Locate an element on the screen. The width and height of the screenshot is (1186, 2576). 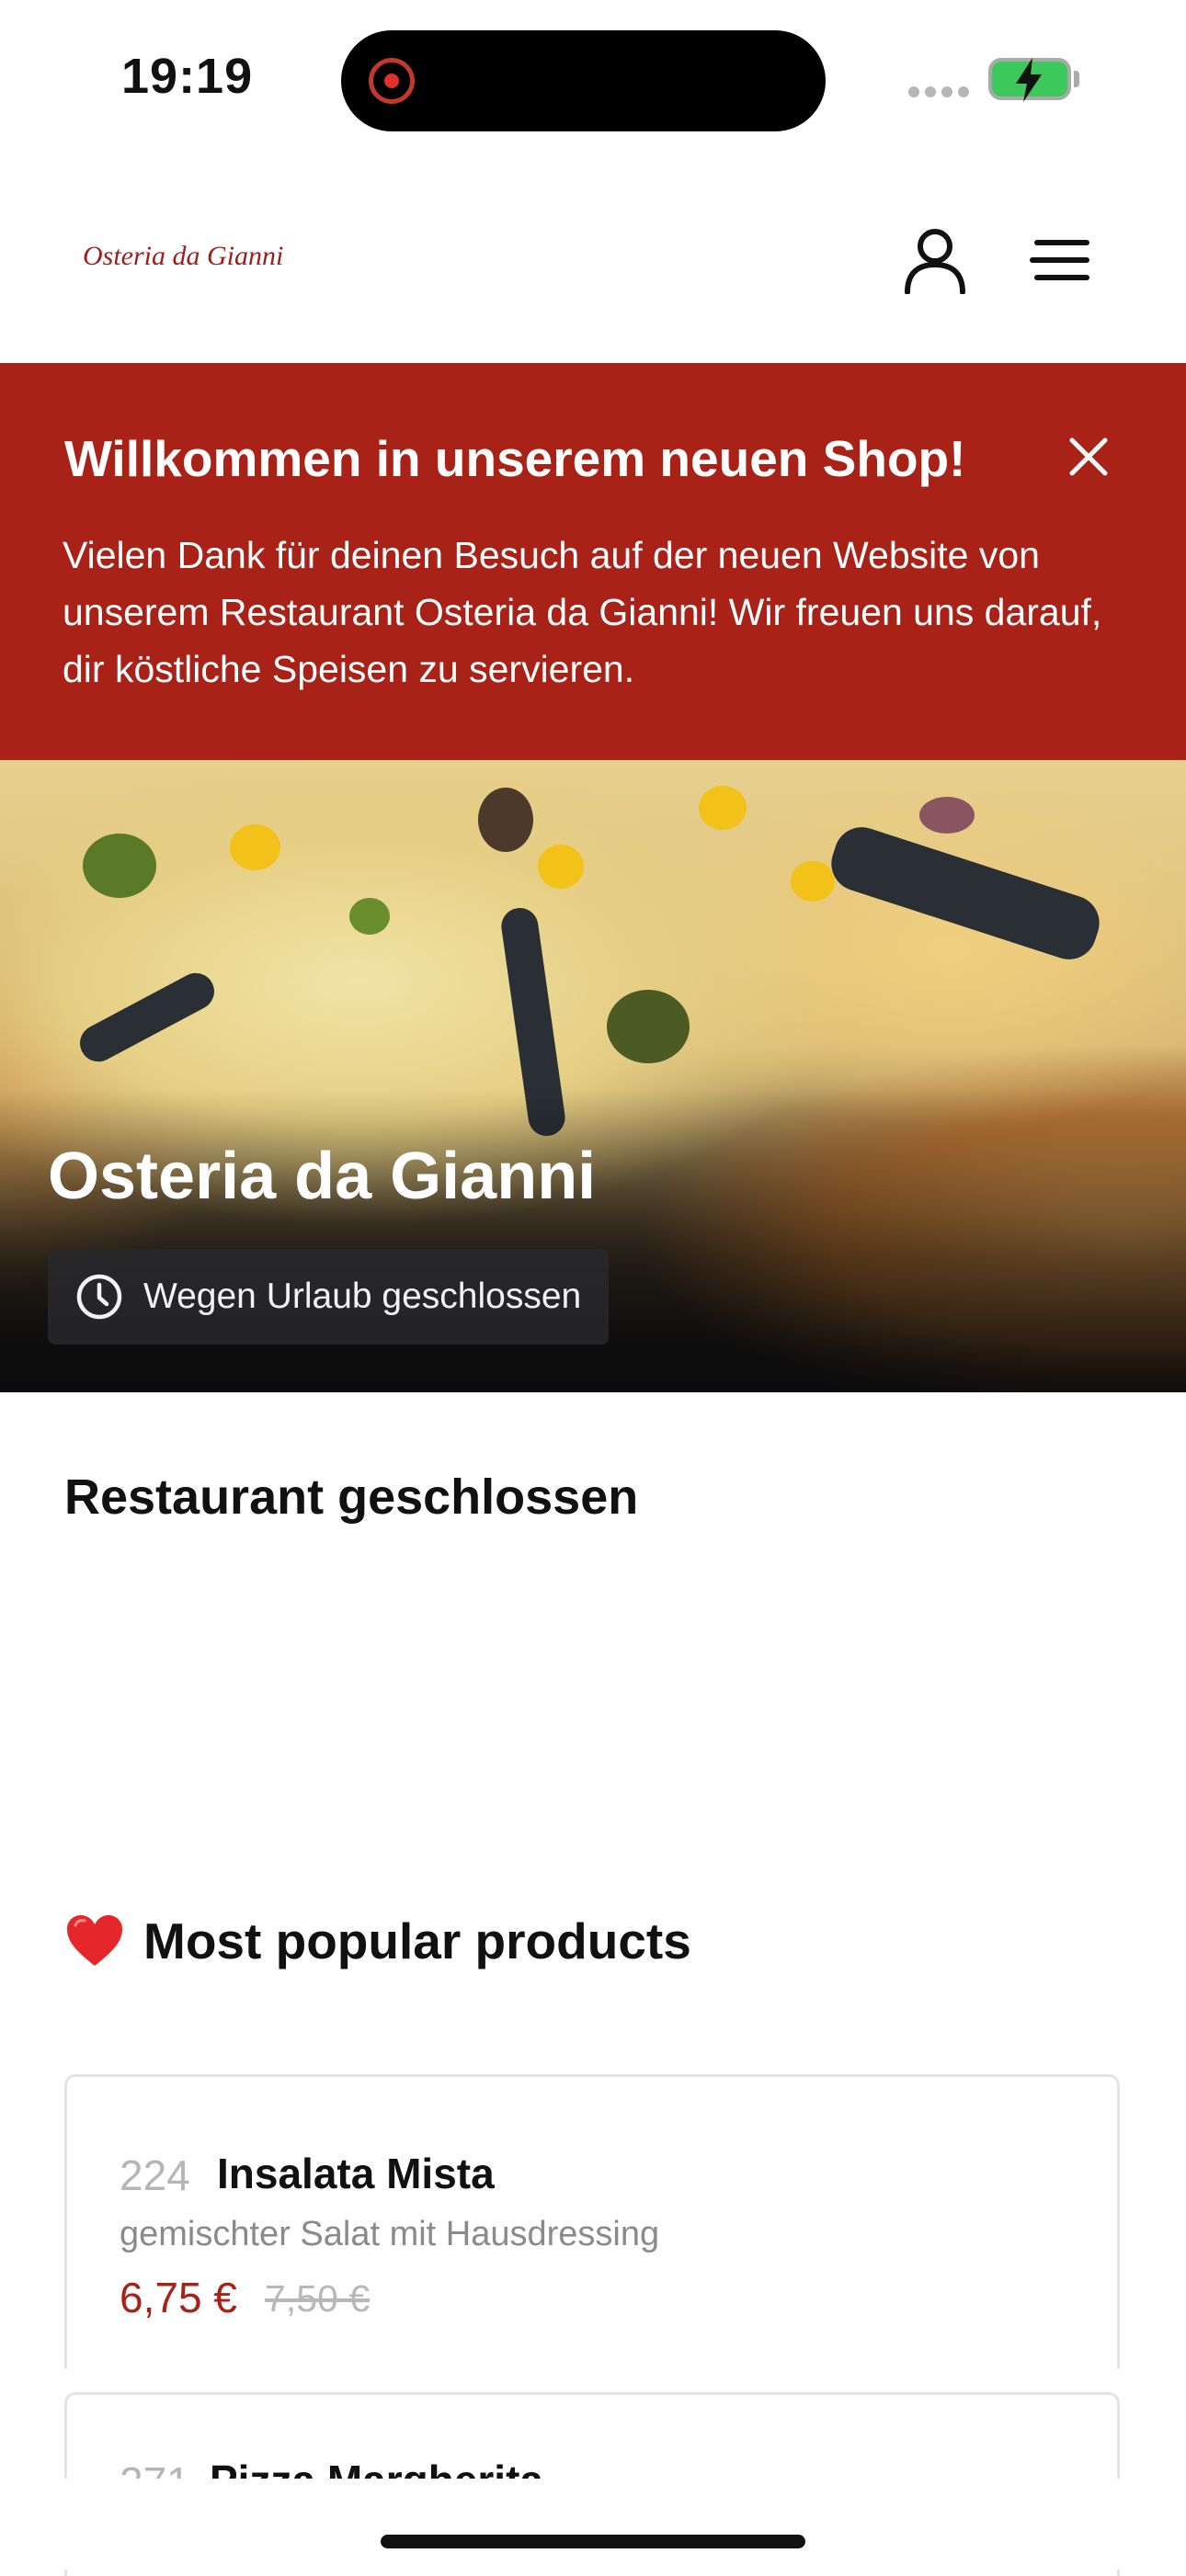
restaurant-name: Osteria da Gianni is located at coordinates (322, 1177).